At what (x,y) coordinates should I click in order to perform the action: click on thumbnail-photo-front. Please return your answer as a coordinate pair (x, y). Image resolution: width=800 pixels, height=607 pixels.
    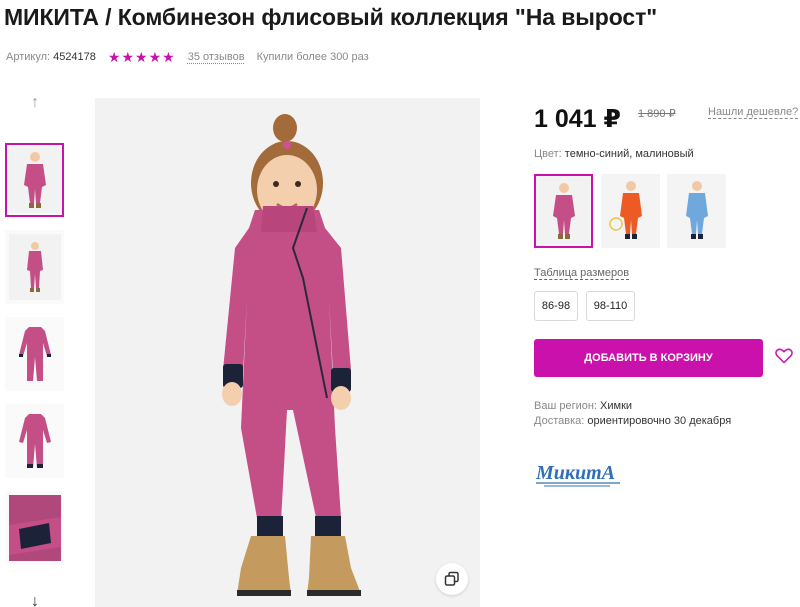
    Looking at the image, I should click on (34, 180).